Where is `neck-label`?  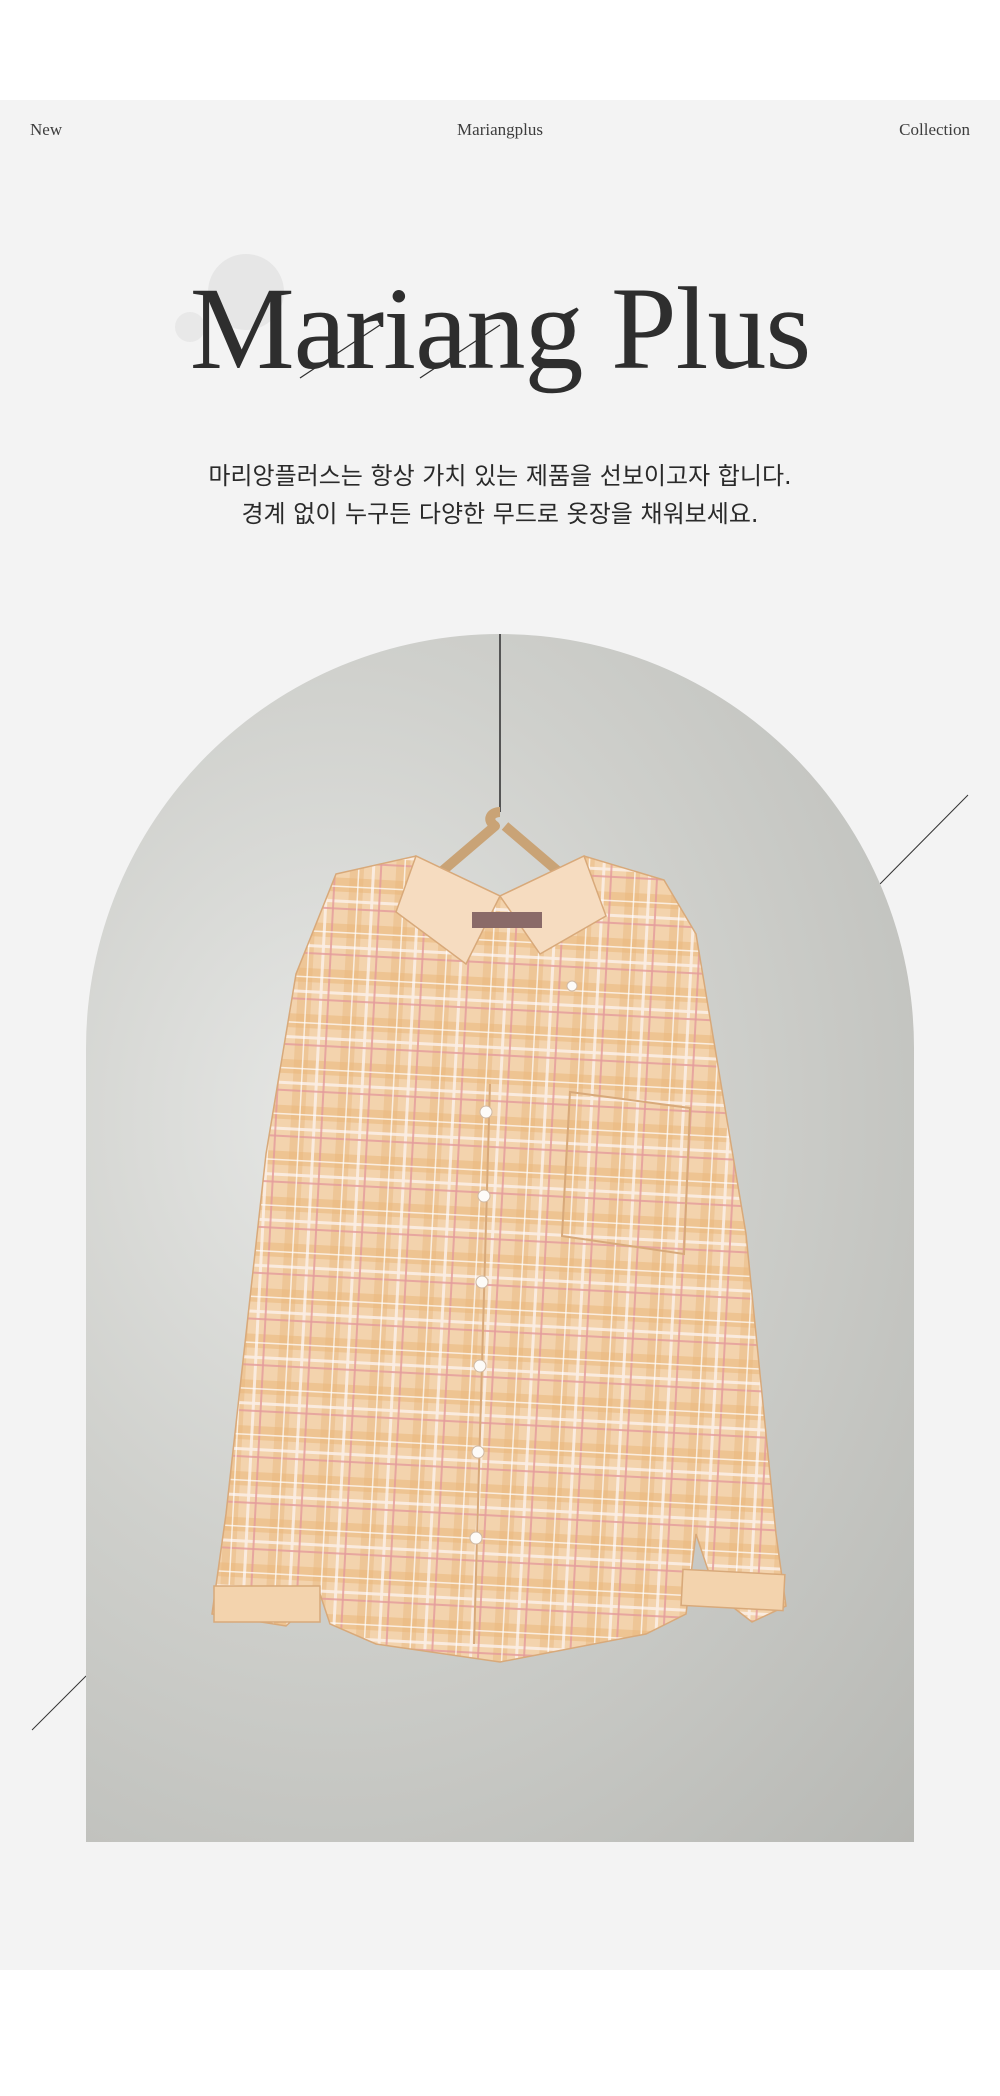
neck-label is located at coordinates (507, 920).